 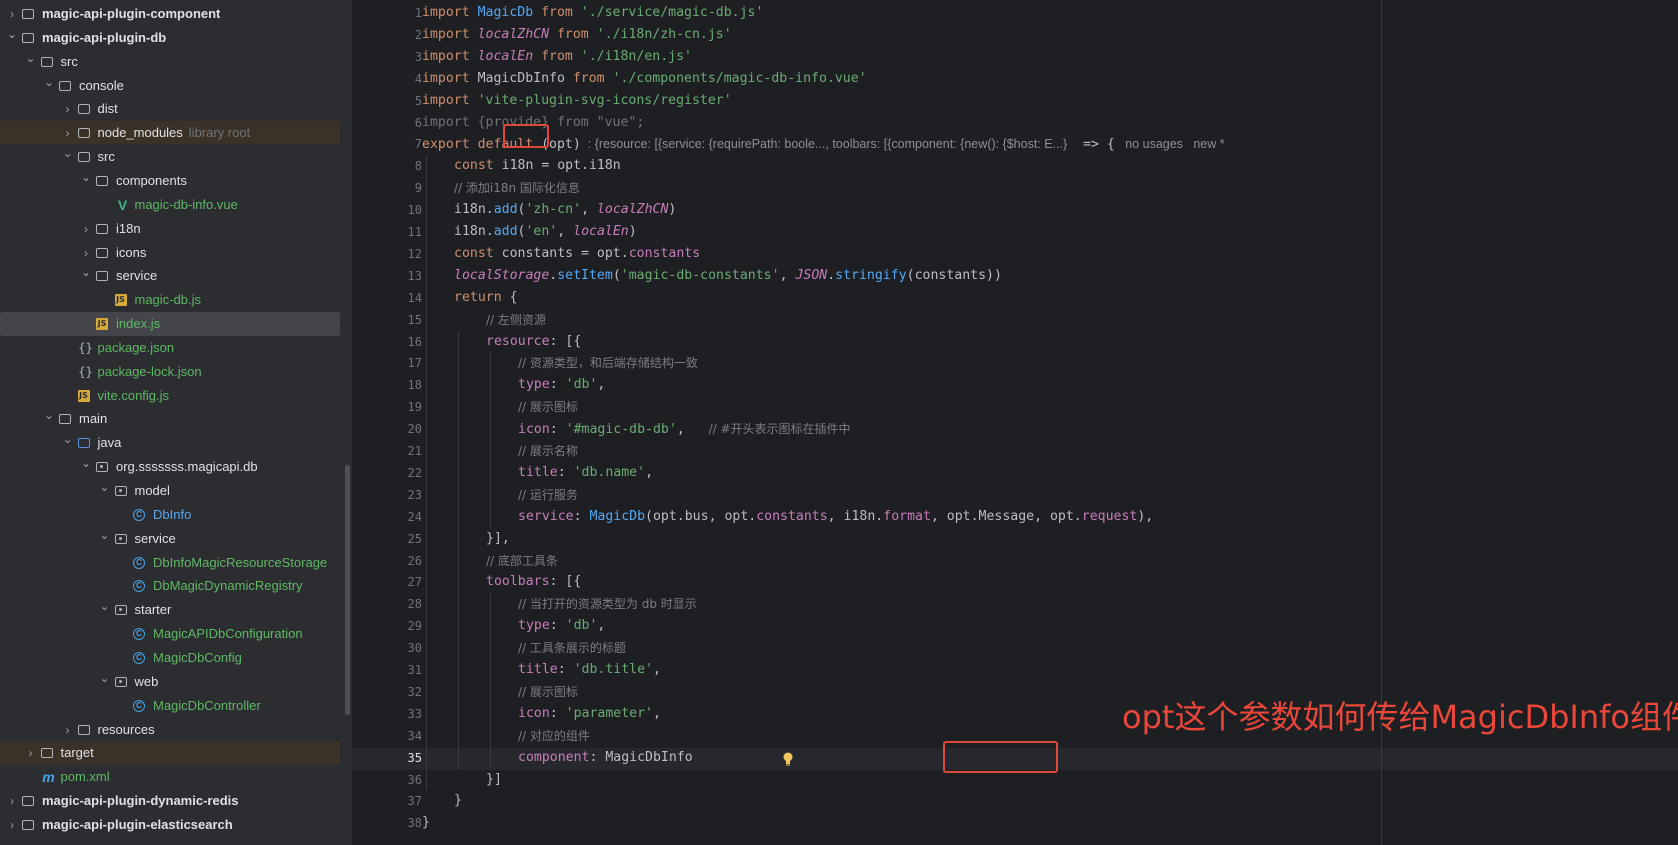 What do you see at coordinates (486, 298) in the screenshot?
I see `code-line: return {` at bounding box center [486, 298].